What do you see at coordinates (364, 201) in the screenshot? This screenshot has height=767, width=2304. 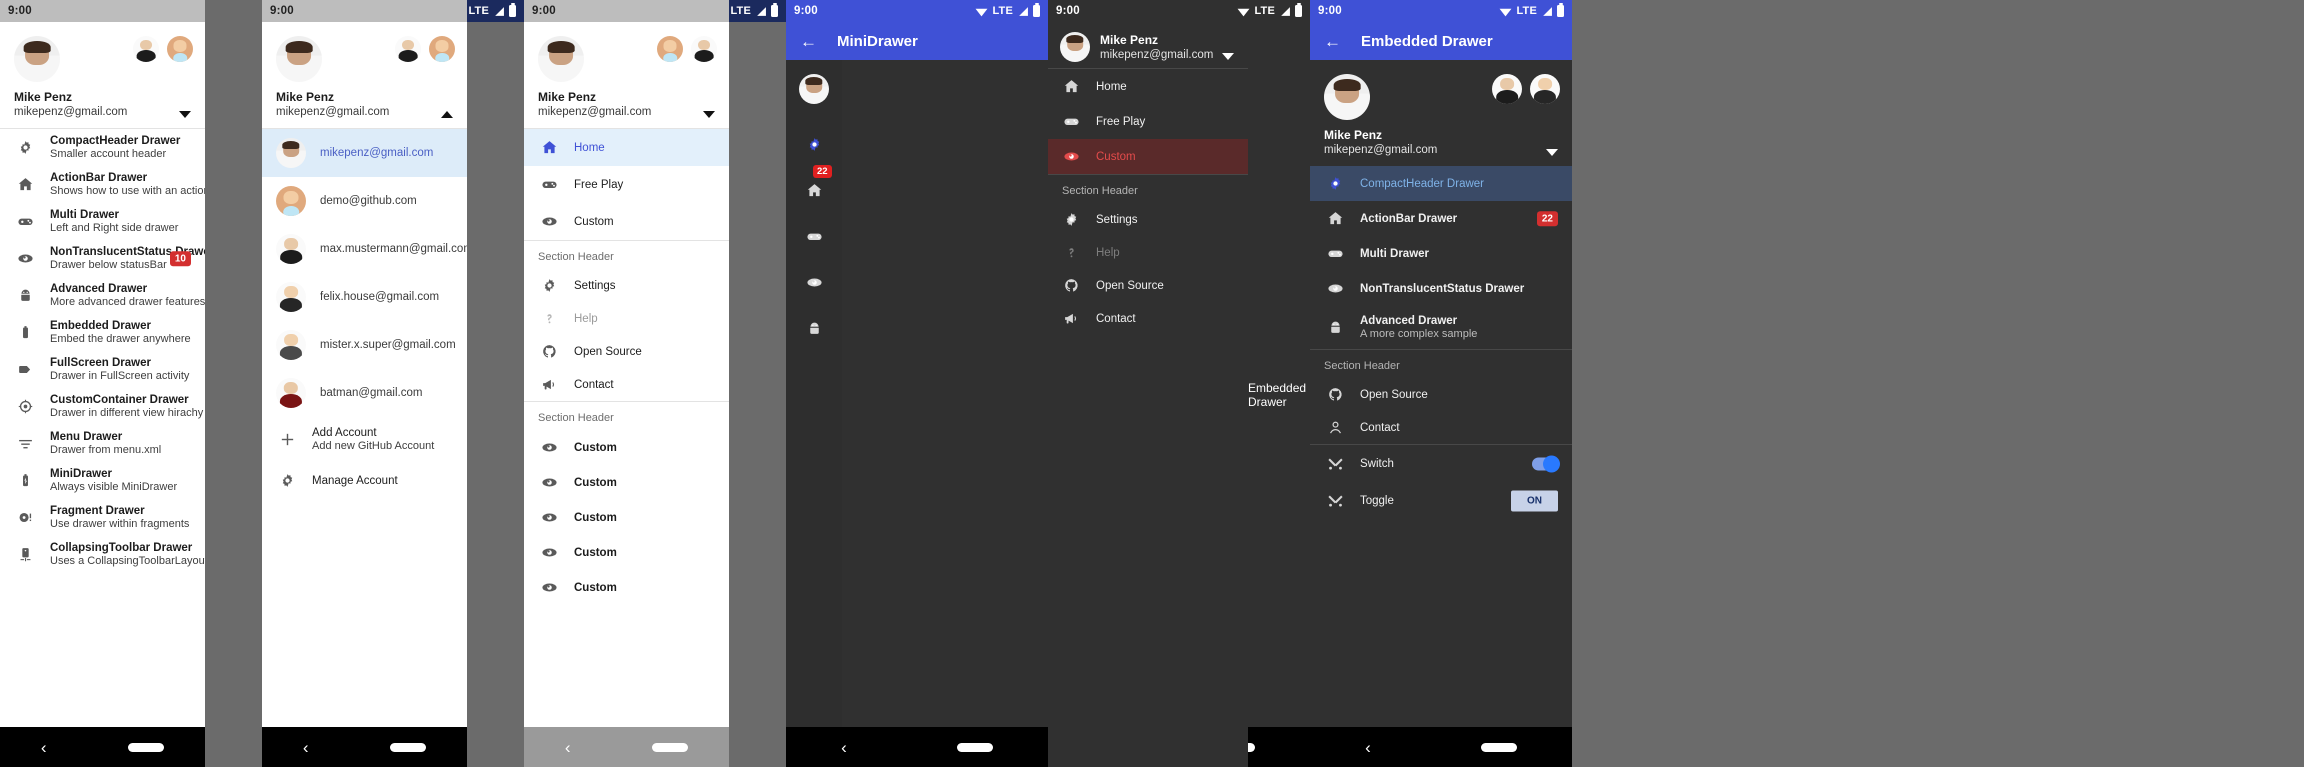 I see `account-list-item: demo@github.com` at bounding box center [364, 201].